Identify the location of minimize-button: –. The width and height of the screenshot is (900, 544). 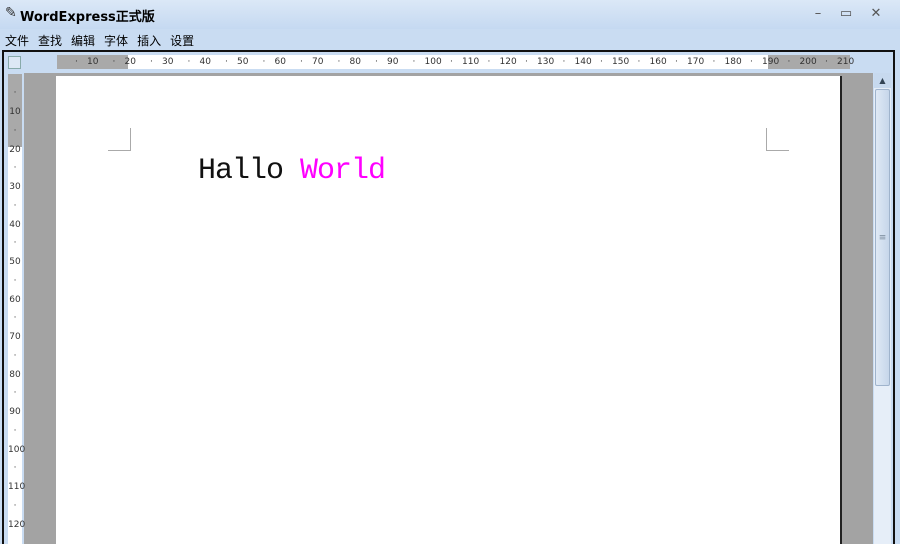
(818, 13).